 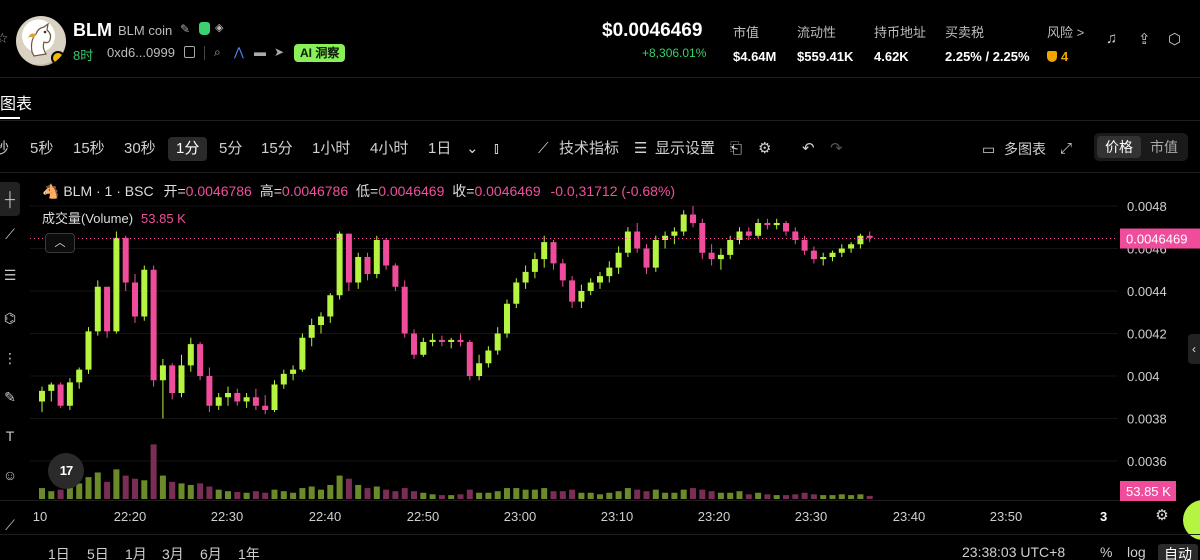 I want to click on range-1d: 1日, so click(x=59, y=552).